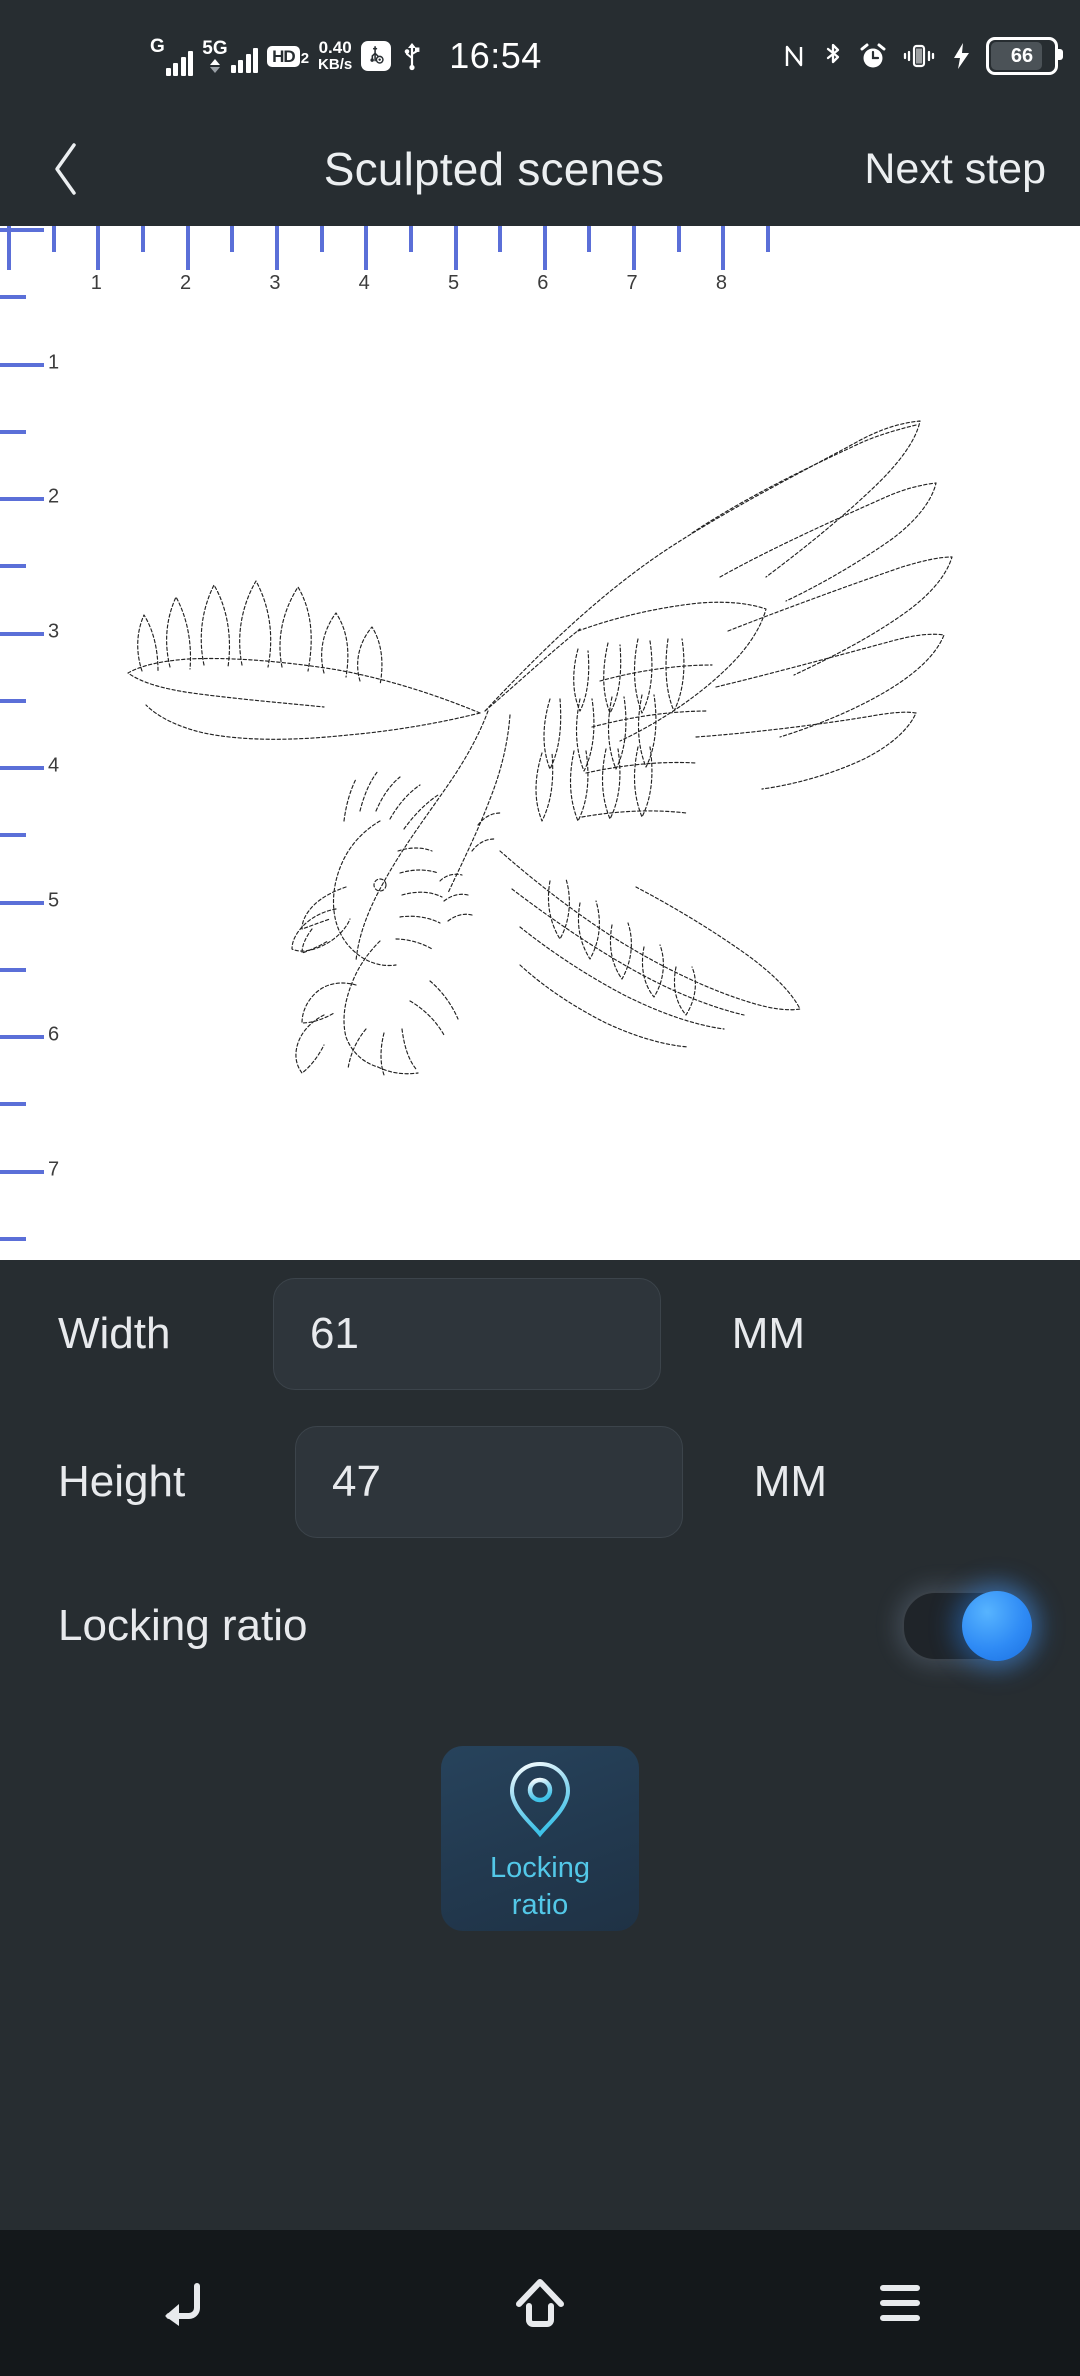 The height and width of the screenshot is (2376, 1080). I want to click on battery-icon: 66, so click(1024, 56).